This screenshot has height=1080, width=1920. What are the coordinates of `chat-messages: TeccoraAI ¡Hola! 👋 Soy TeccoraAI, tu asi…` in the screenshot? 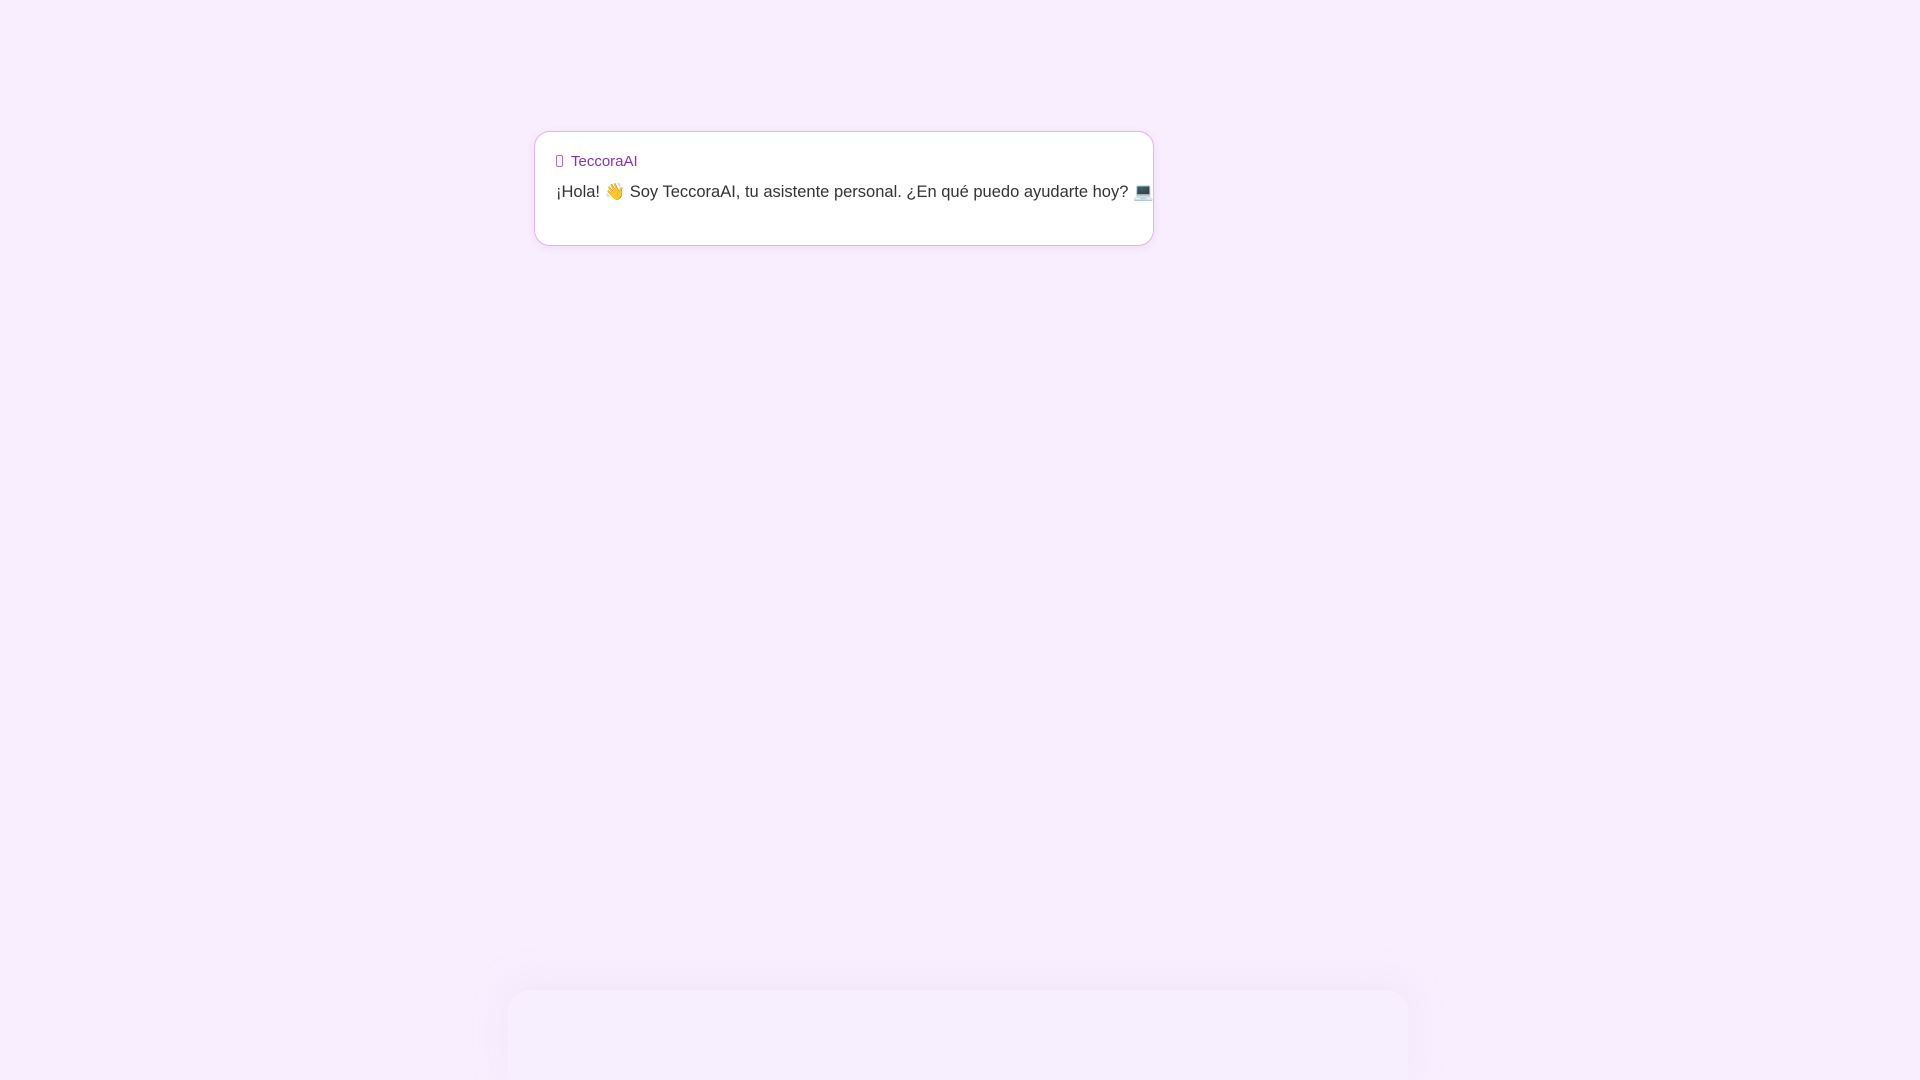 It's located at (844, 188).